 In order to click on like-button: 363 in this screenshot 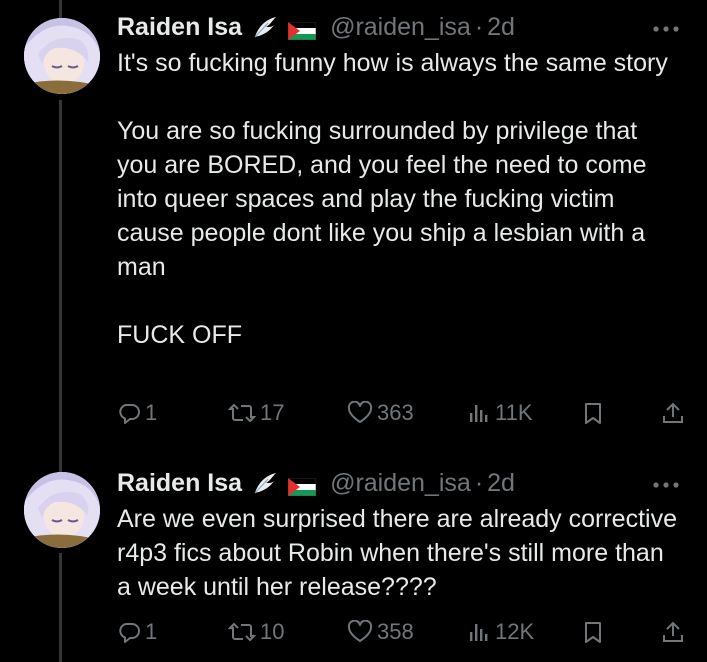, I will do `click(380, 413)`.